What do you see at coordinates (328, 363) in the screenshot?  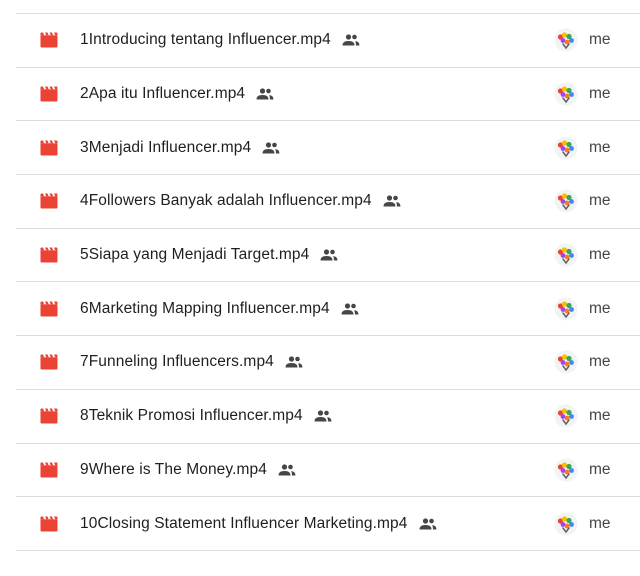 I see `file-row: 7Funneling Influencers.mp4 me` at bounding box center [328, 363].